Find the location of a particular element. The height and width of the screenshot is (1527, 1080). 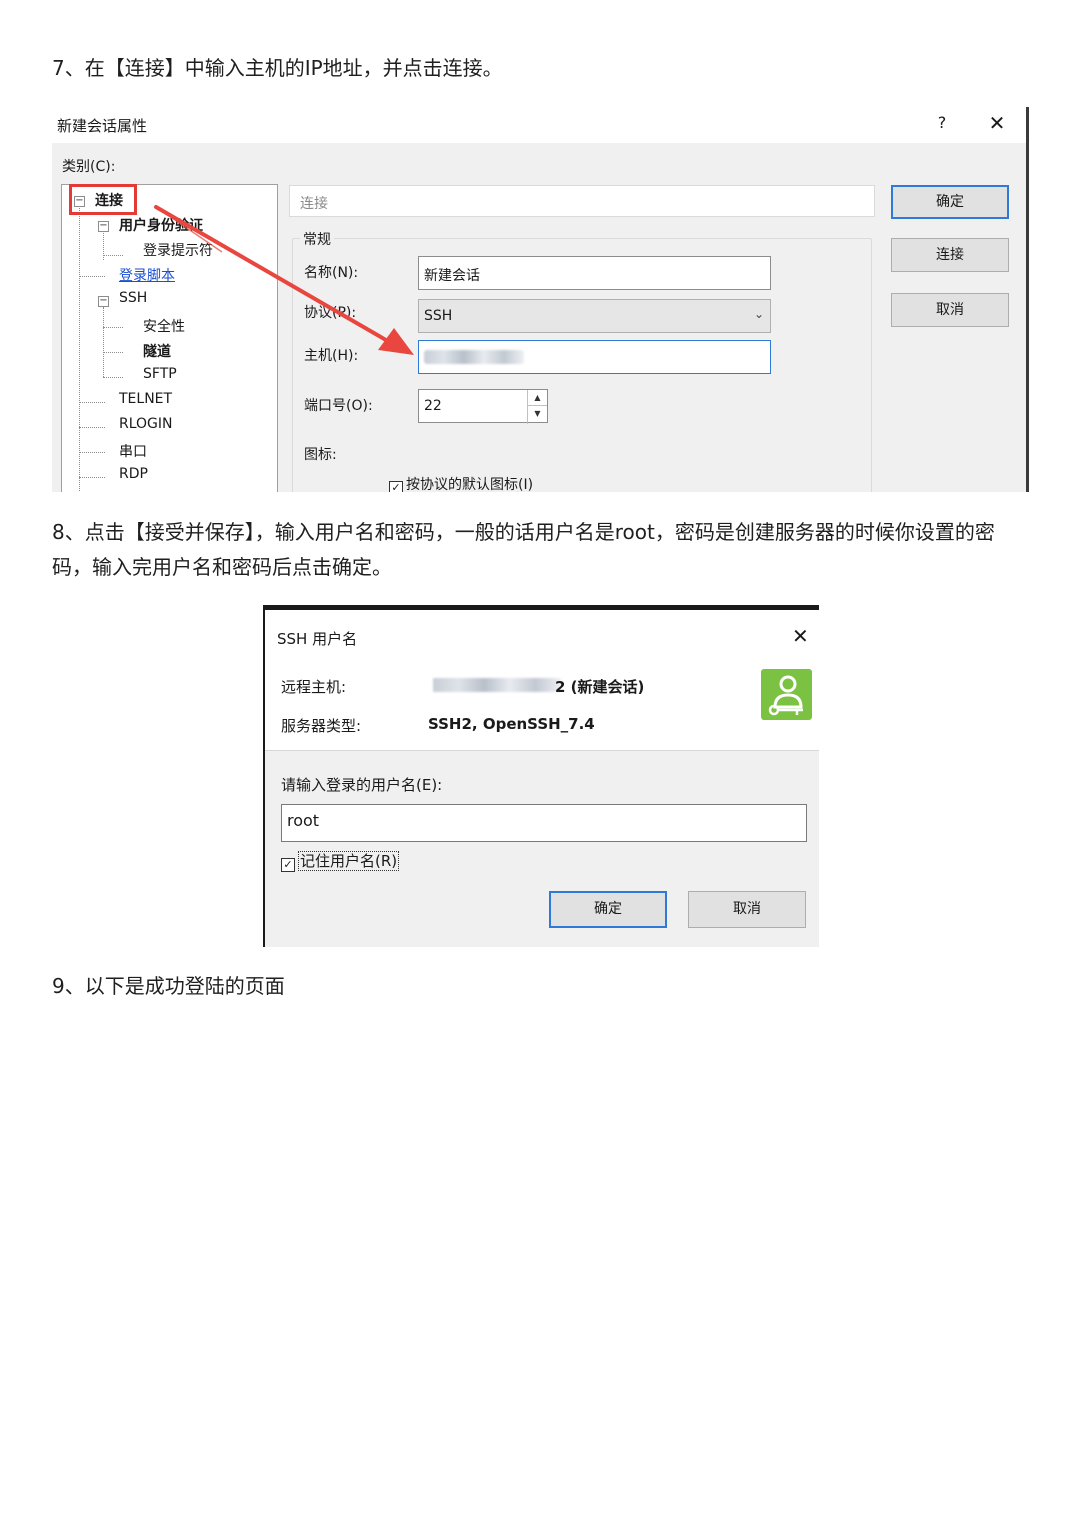

remote-host-value: 2 (新建会话) is located at coordinates (600, 687).